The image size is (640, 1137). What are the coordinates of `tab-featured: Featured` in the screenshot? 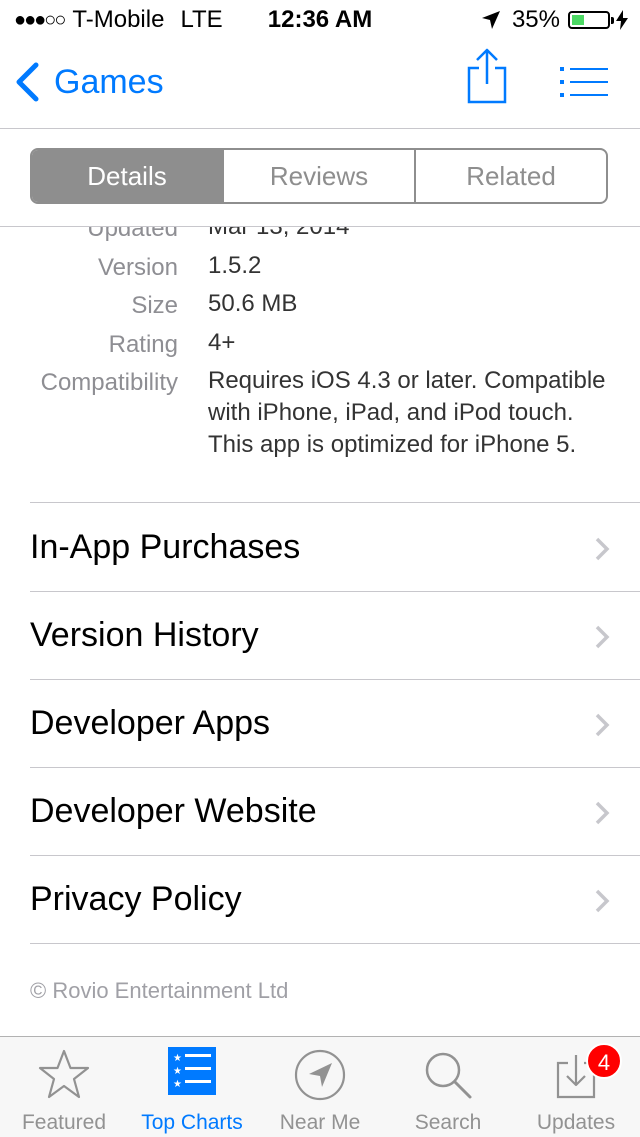 It's located at (64, 1087).